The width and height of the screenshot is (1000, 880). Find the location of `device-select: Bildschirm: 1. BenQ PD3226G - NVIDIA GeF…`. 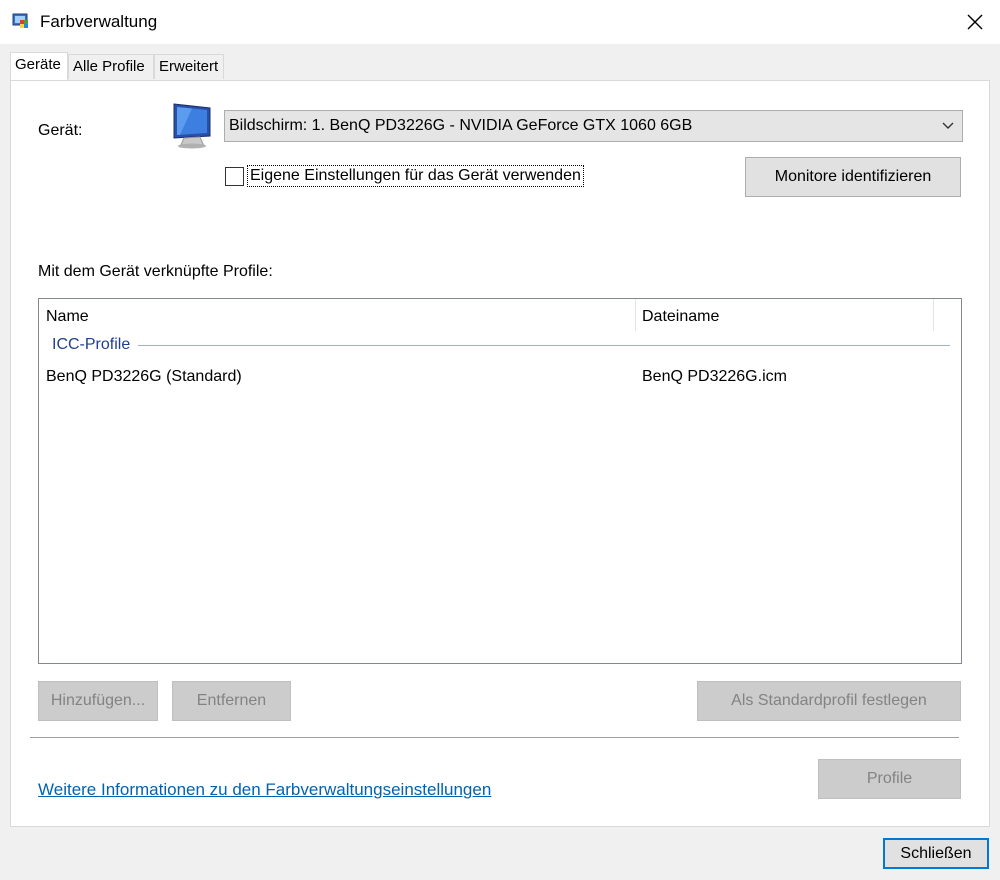

device-select: Bildschirm: 1. BenQ PD3226G - NVIDIA GeF… is located at coordinates (593, 126).